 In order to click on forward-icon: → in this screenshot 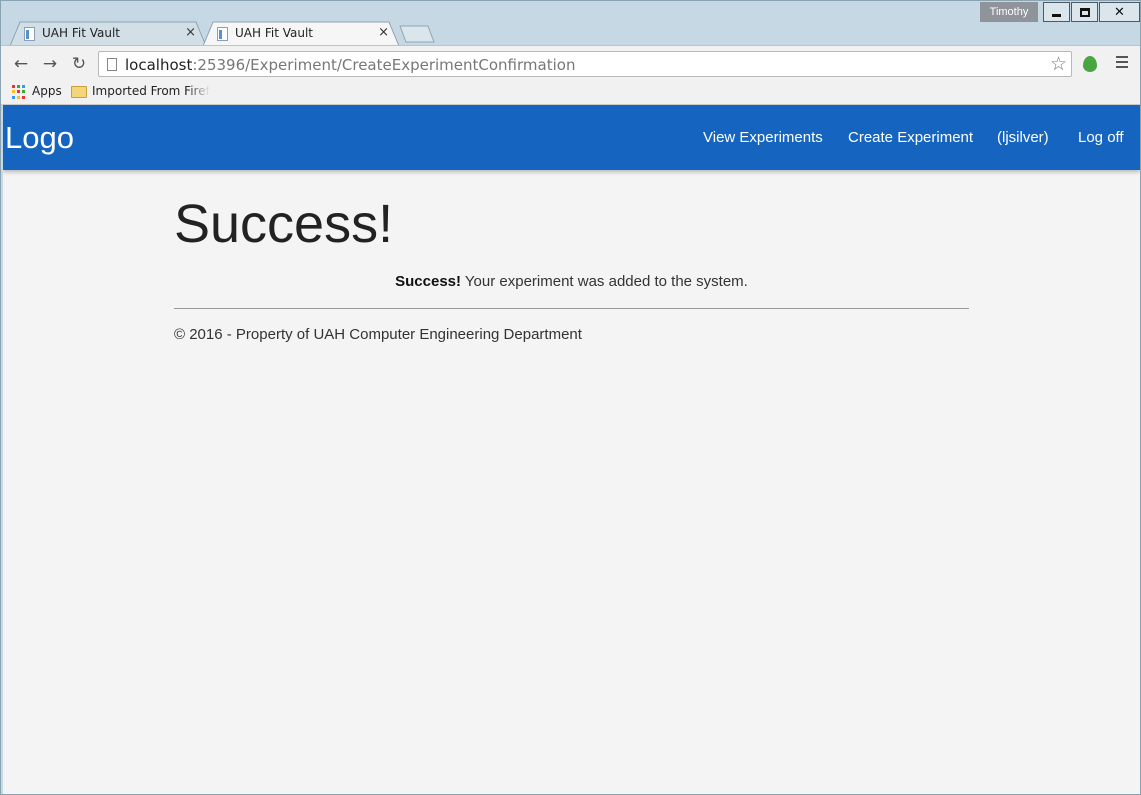, I will do `click(50, 64)`.